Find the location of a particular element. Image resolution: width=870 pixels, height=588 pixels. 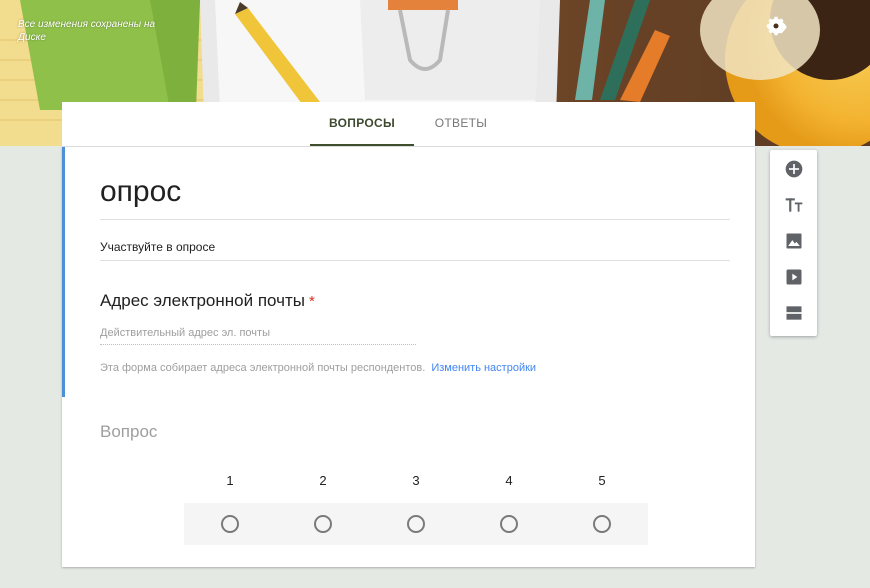

question-title: Вопрос is located at coordinates (128, 432).